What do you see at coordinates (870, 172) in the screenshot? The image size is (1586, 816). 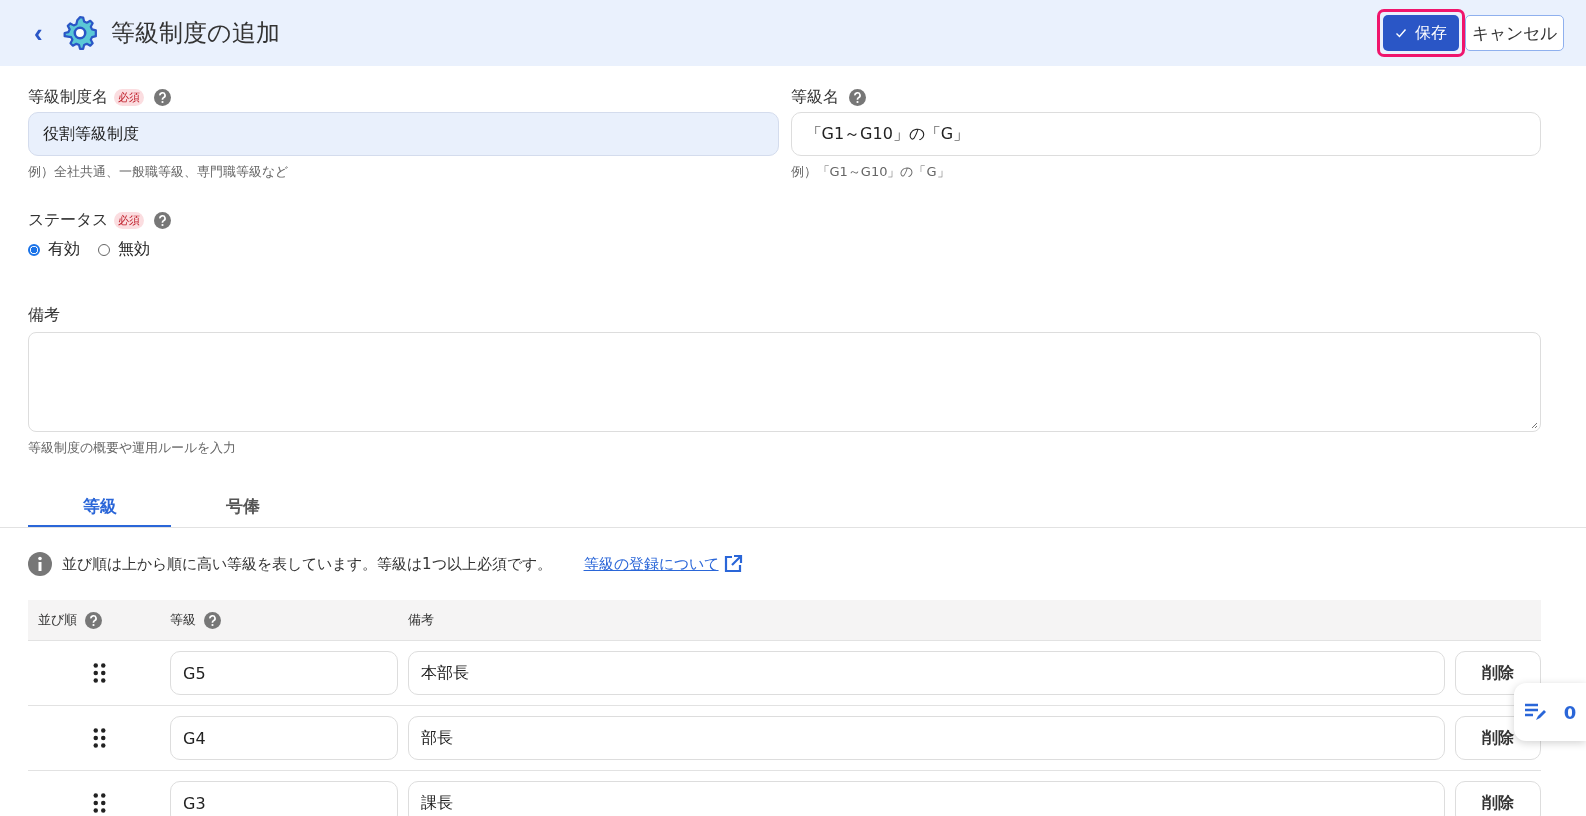 I see `hint-text: 例）「G1～G10」の「G」` at bounding box center [870, 172].